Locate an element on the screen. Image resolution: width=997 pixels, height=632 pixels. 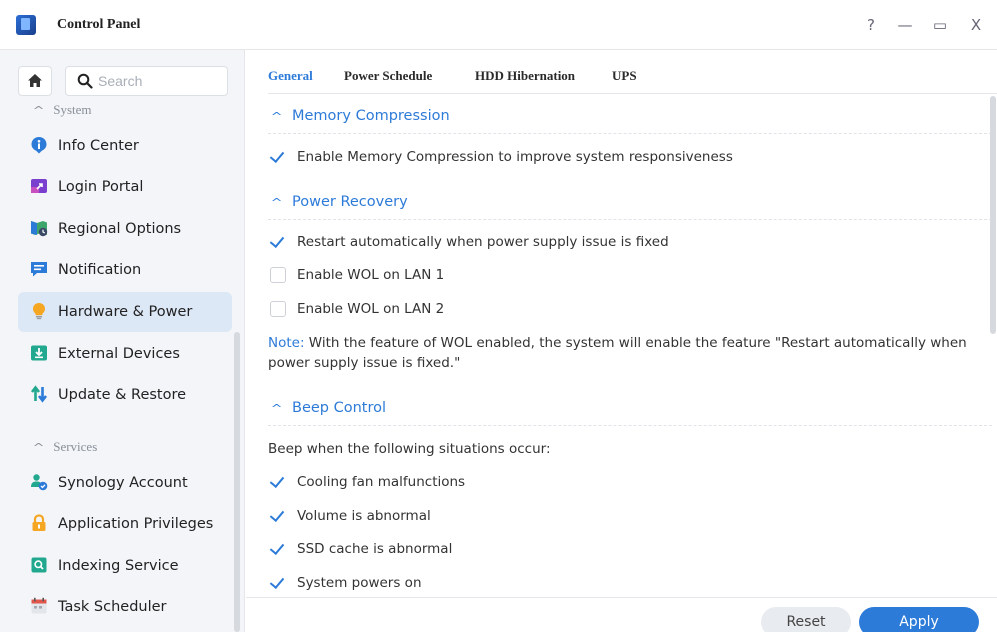
title-bar: Control Panel ? — ▭ X is located at coordinates (498, 25).